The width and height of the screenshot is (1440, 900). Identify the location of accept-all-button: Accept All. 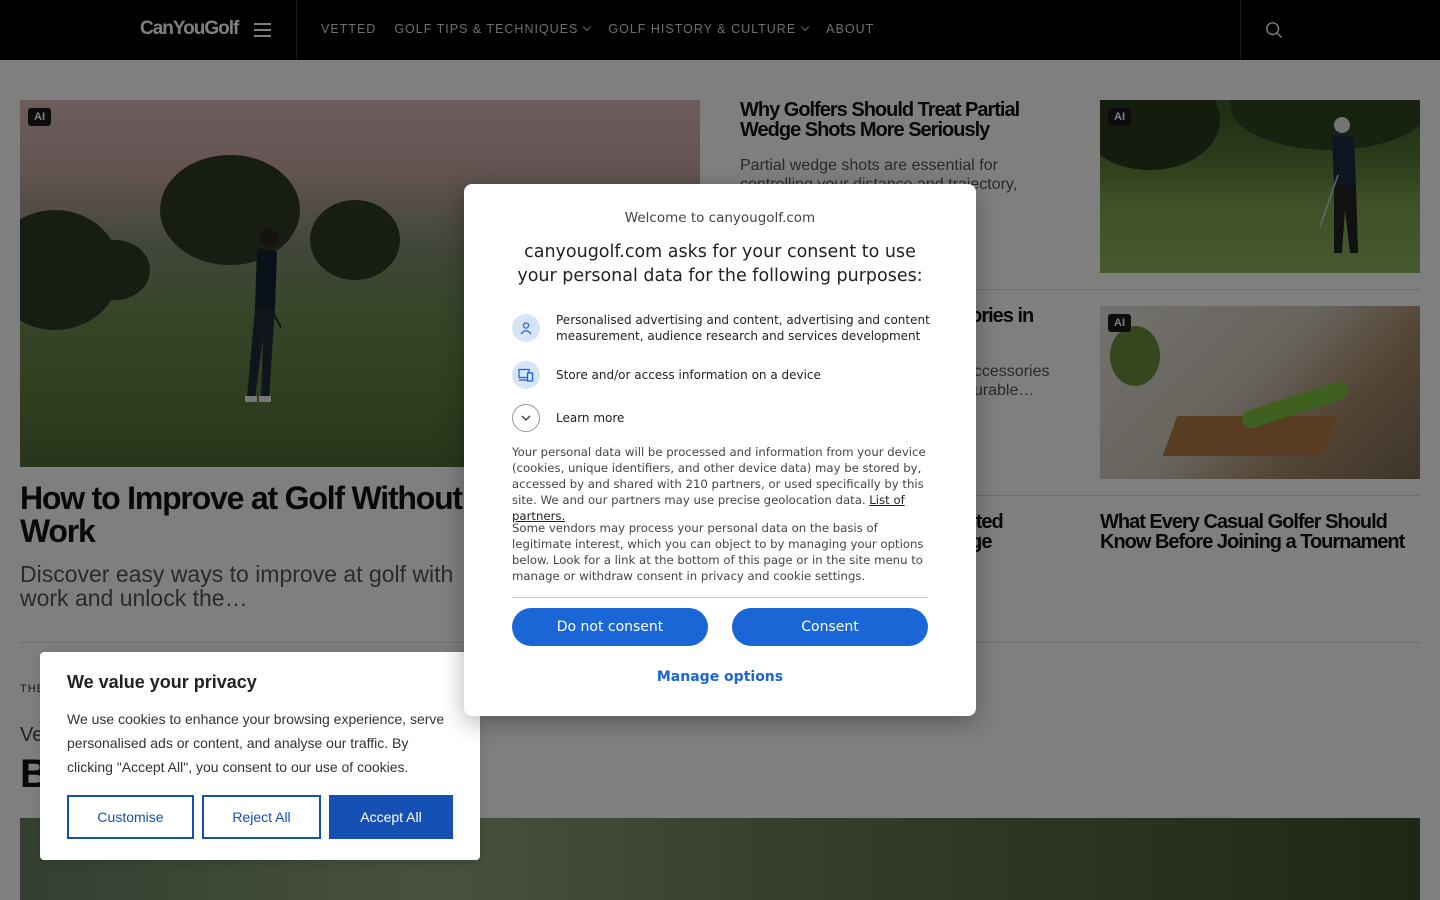
(391, 817).